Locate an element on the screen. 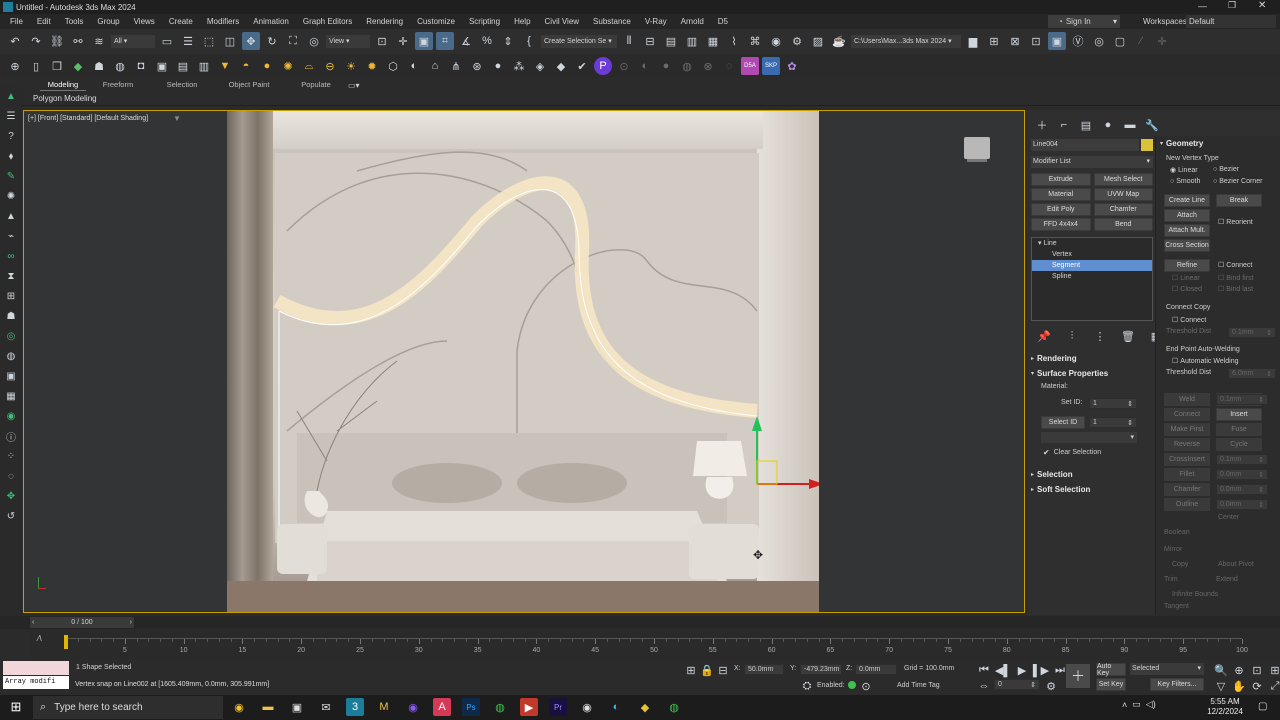  redo-icon: ↷ is located at coordinates (36, 41).